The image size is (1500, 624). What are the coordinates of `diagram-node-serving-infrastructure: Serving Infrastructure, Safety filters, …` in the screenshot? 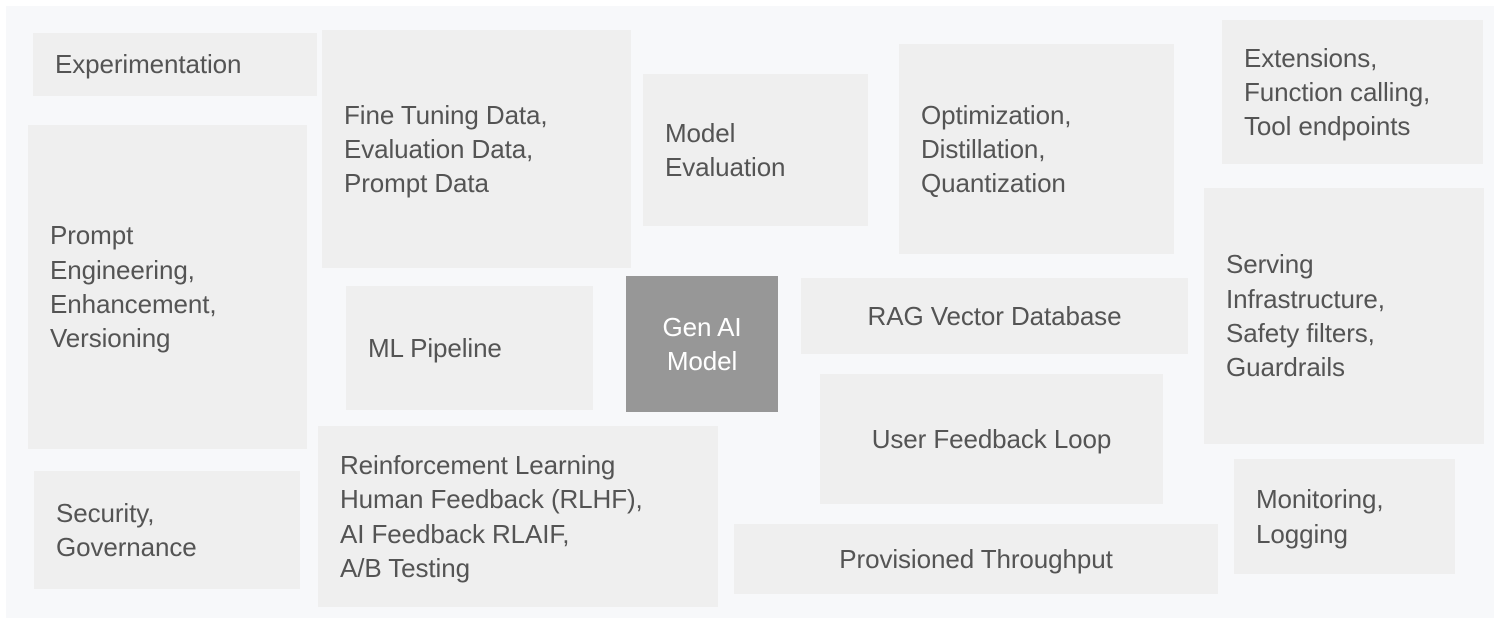 It's located at (1344, 316).